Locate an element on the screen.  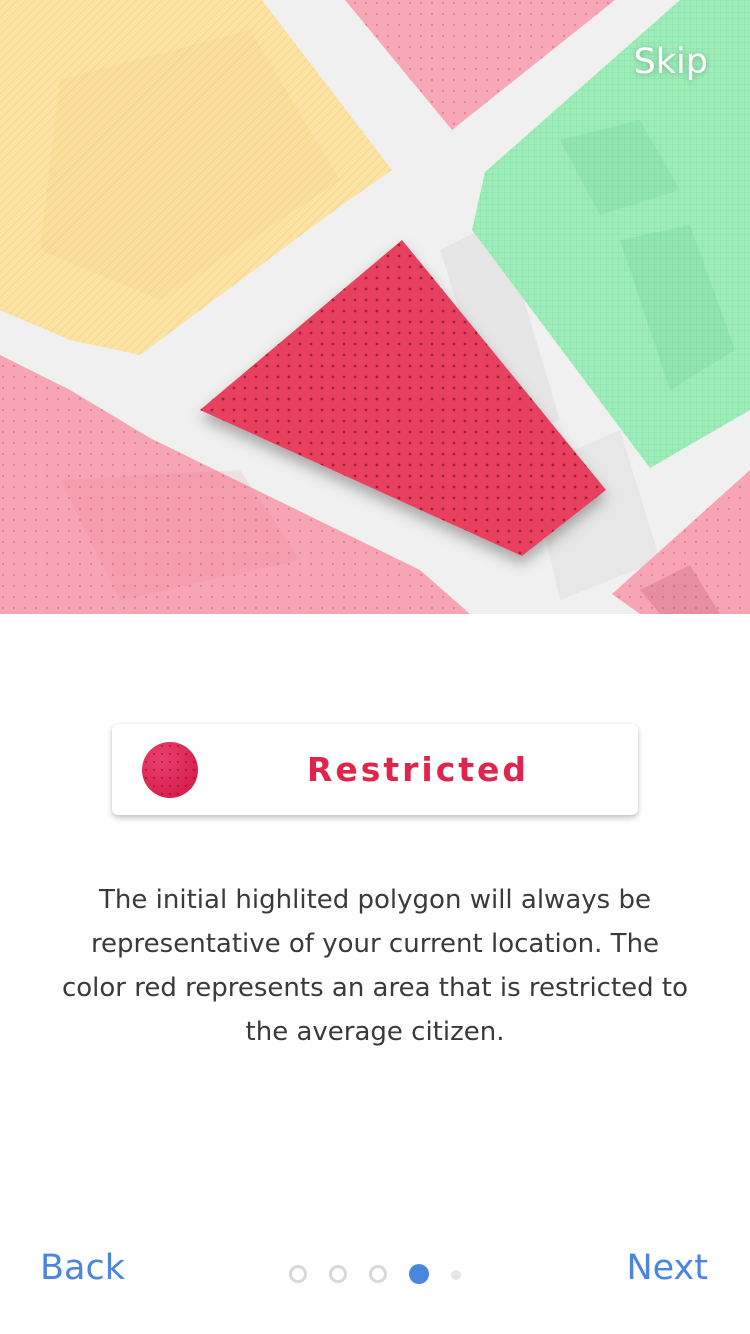
next-button: Next is located at coordinates (667, 1268).